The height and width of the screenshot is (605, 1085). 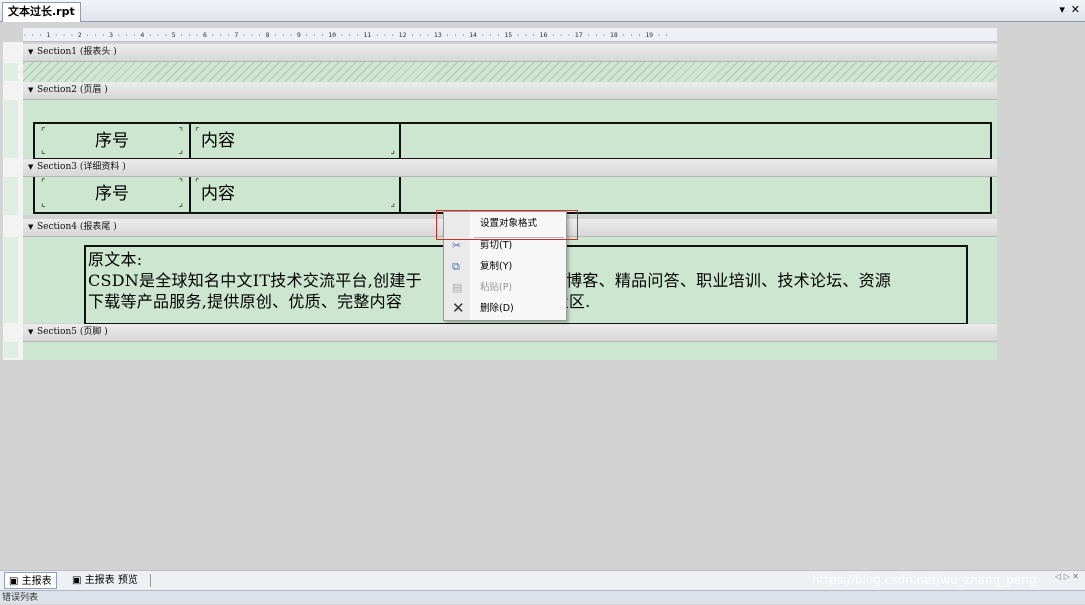 I want to click on copy-icon: ⧉, so click(x=456, y=266).